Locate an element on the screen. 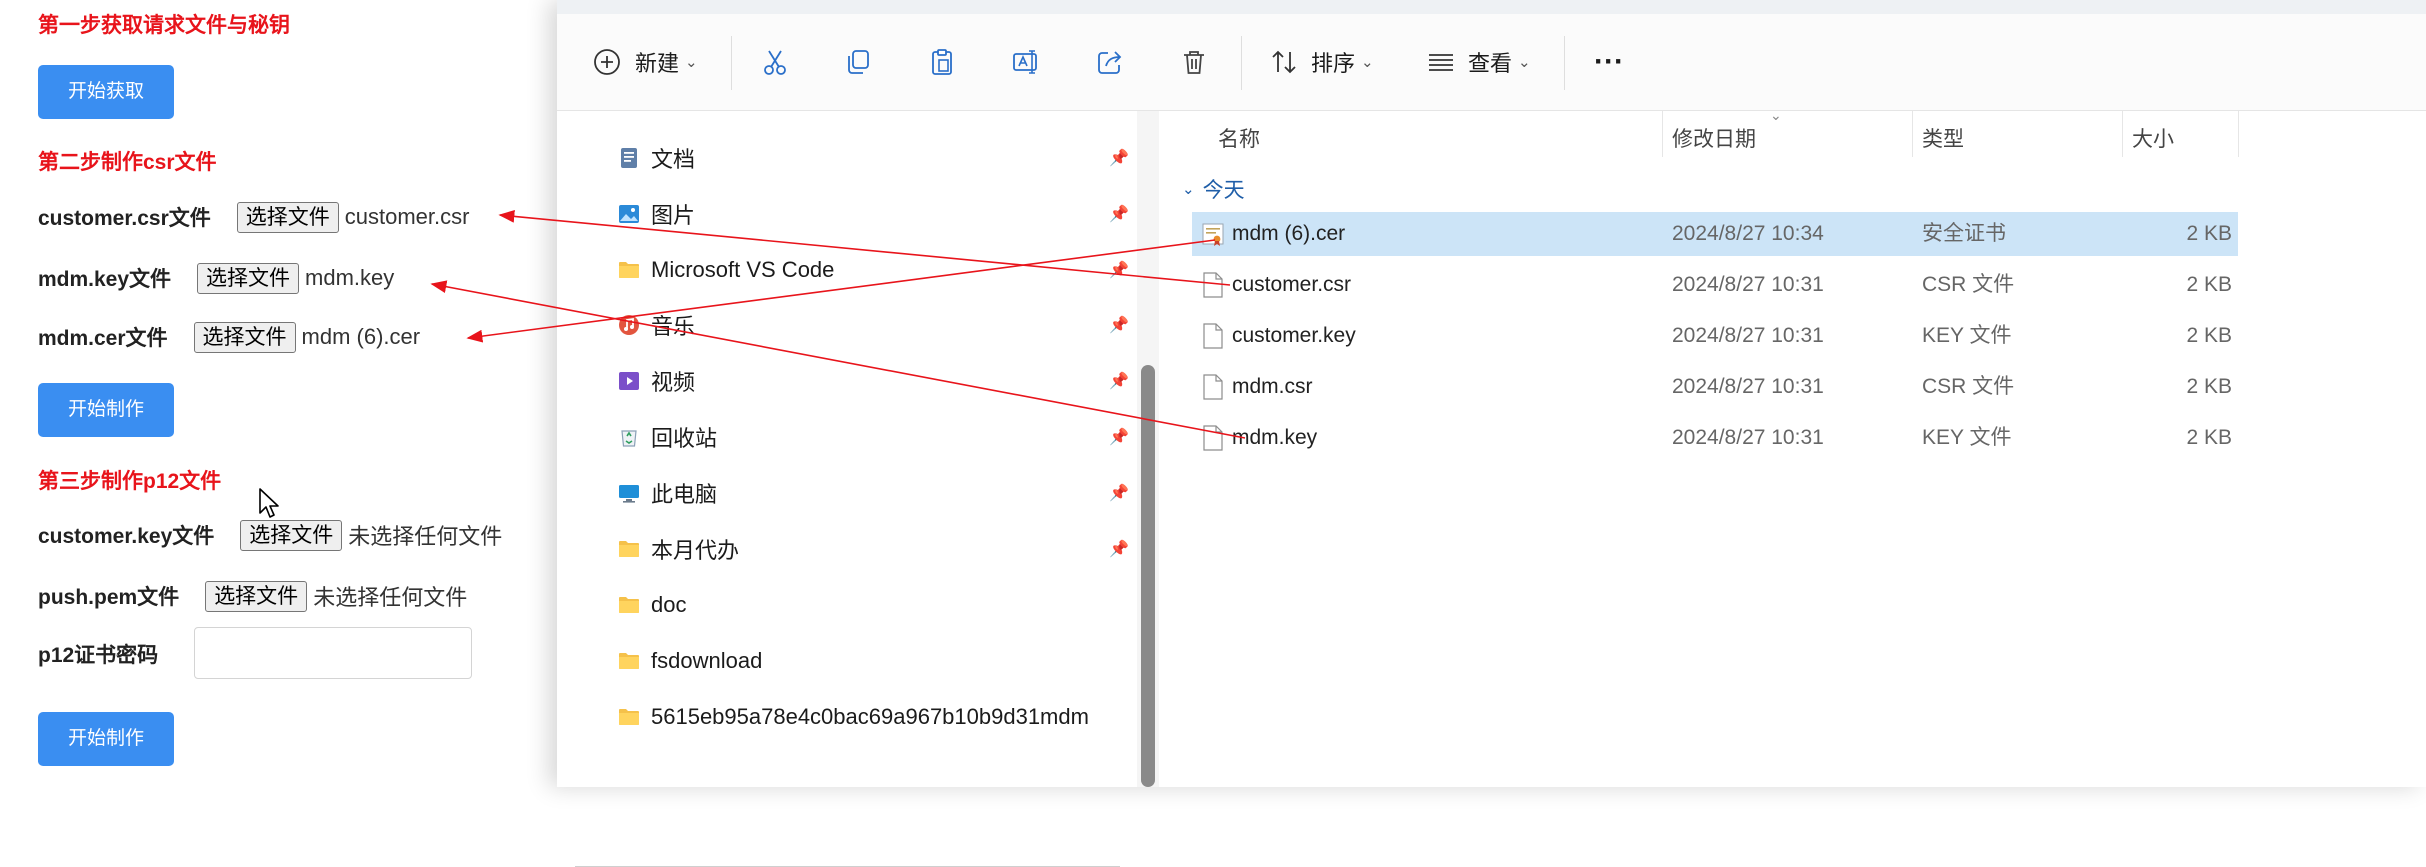 Image resolution: width=2426 pixels, height=867 pixels. mdm-key-row: mdm.key文件 选择文件 mdm.key is located at coordinates (216, 278).